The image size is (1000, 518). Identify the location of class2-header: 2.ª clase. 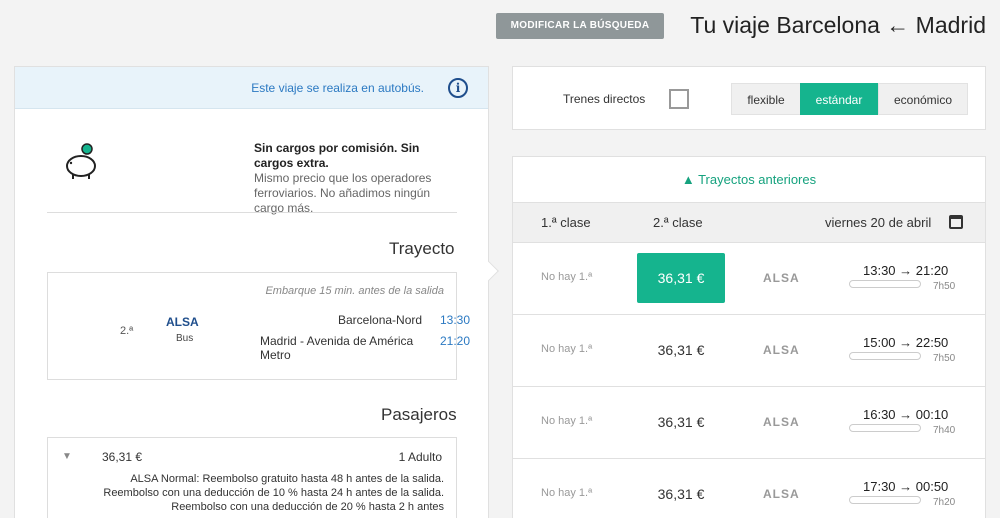
(678, 222).